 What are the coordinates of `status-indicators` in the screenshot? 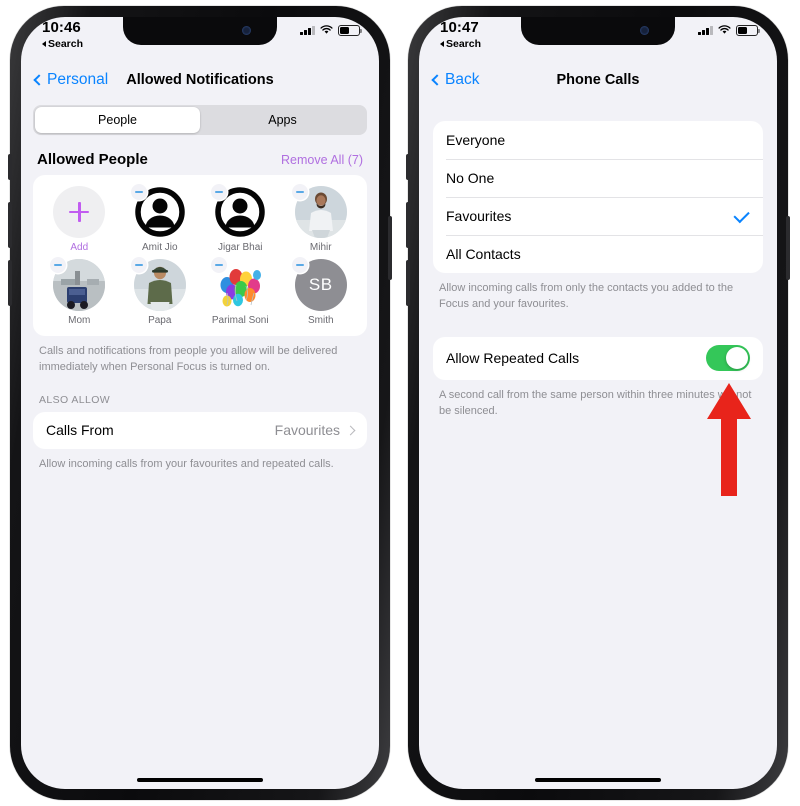 It's located at (331, 30).